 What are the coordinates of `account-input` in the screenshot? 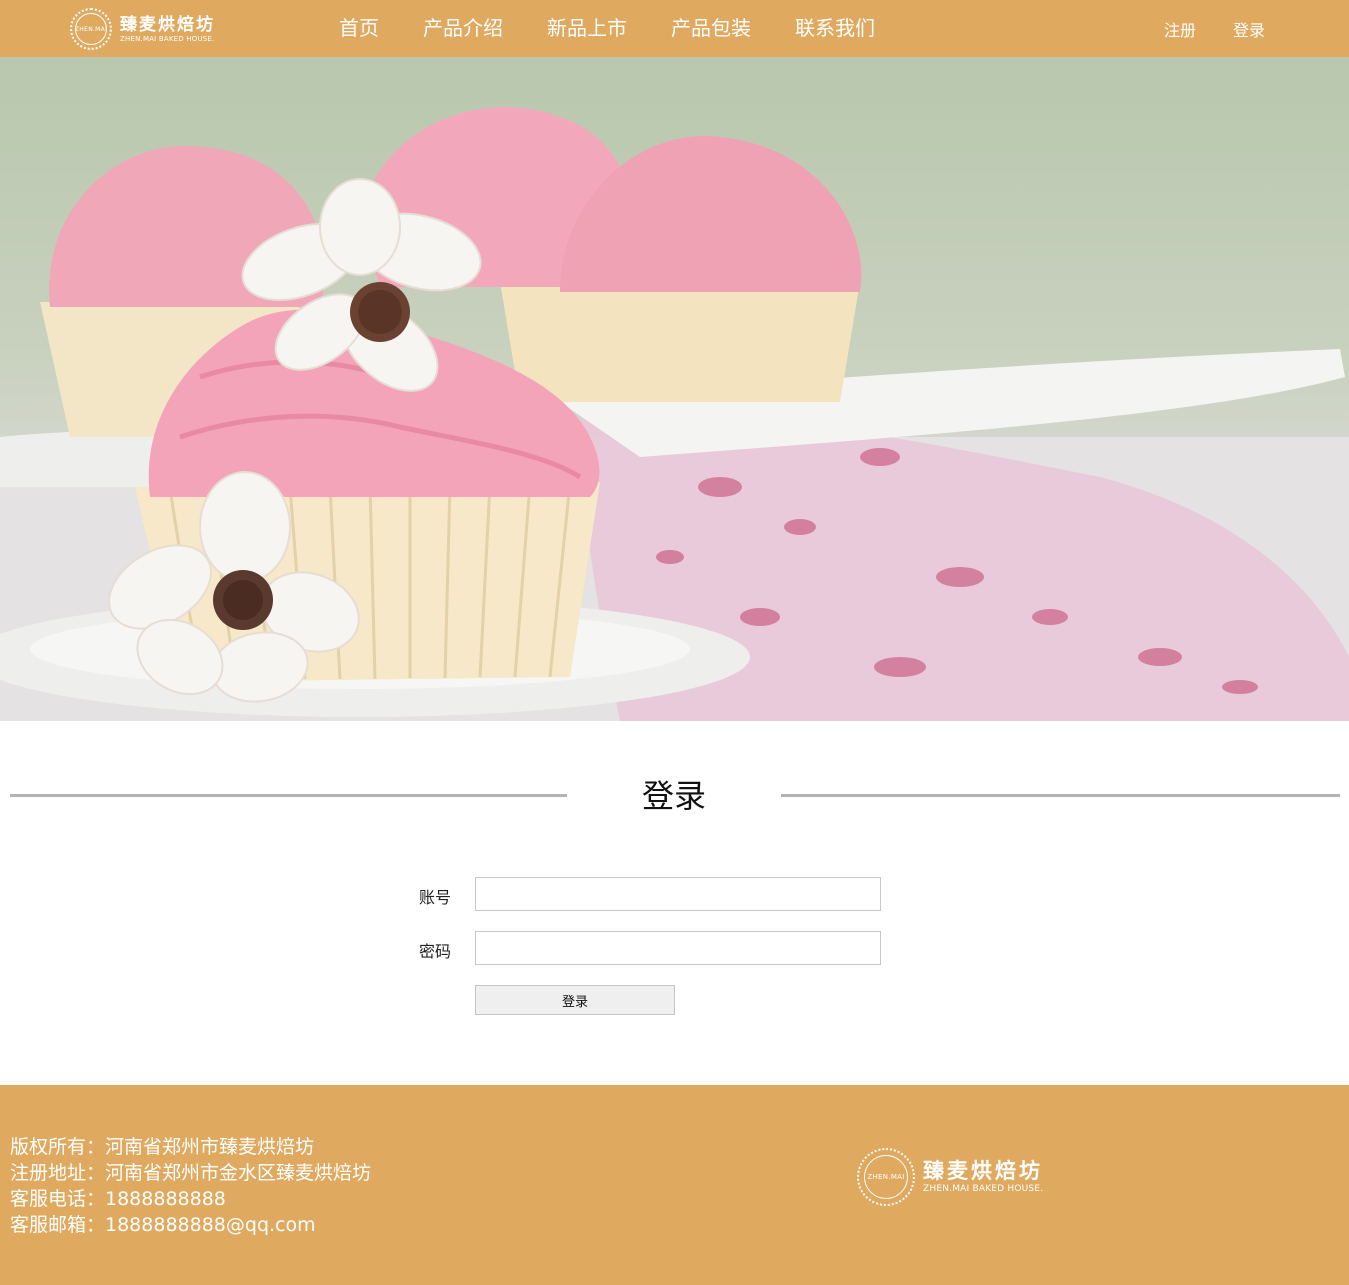 It's located at (678, 894).